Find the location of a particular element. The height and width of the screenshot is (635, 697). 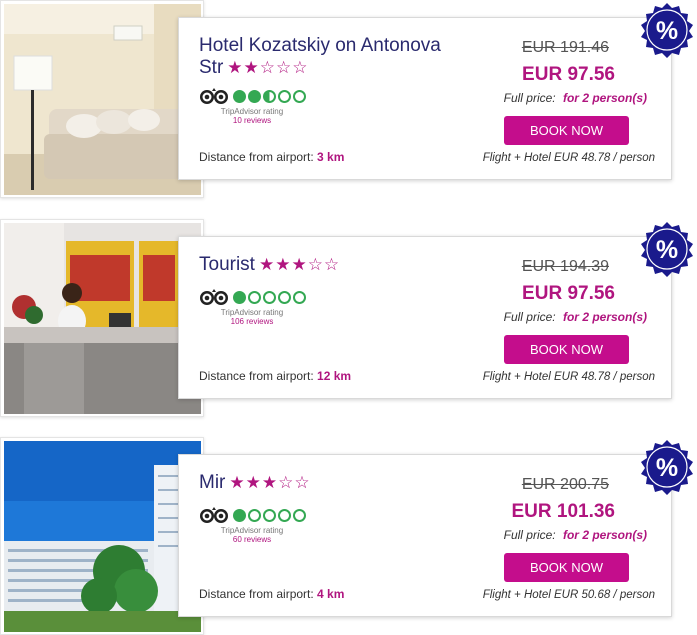

airport-distance: Distance from airport: 4 km is located at coordinates (271, 594).